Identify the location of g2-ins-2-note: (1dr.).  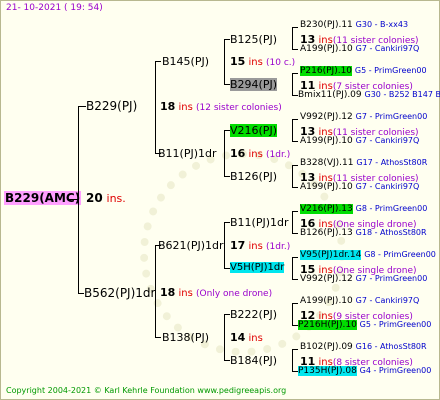
(278, 155).